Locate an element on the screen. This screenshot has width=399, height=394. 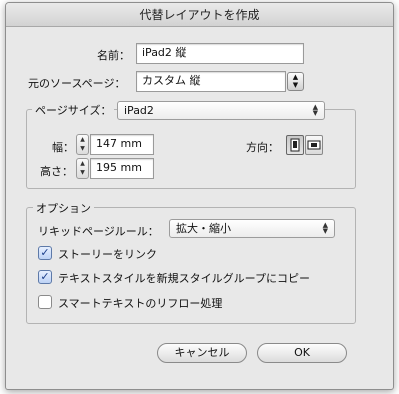
smart-text-reflow-label: スマートテキストのリフロー処理 is located at coordinates (140, 303).